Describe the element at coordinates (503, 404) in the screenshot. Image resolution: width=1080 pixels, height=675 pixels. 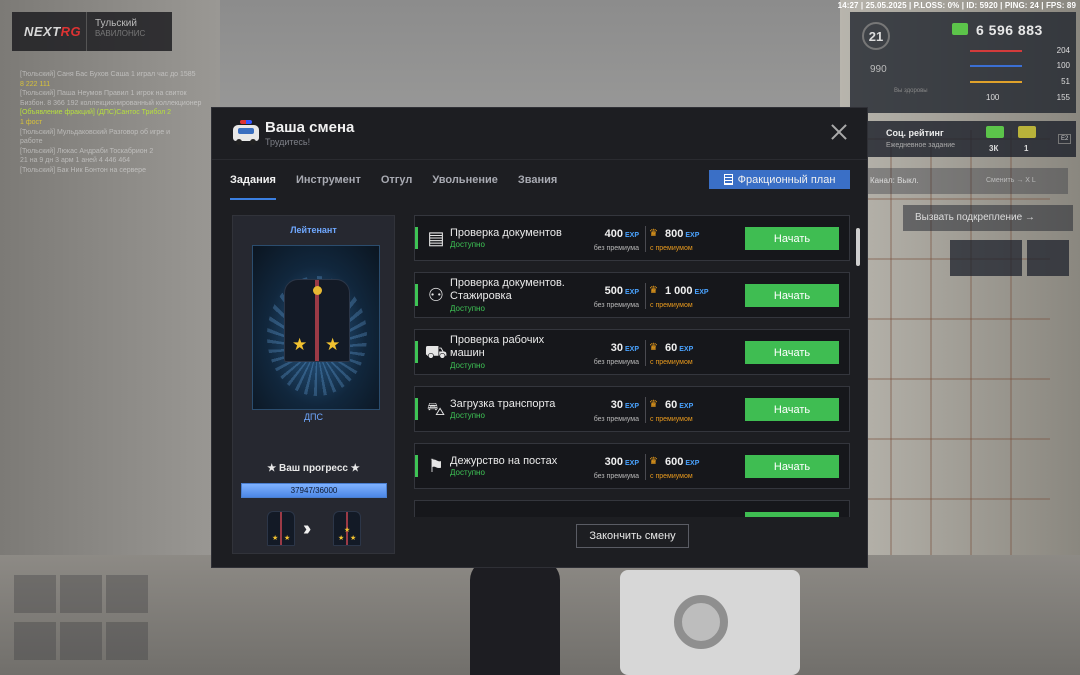
I see `task-name: Загрузка транспорта` at that location.